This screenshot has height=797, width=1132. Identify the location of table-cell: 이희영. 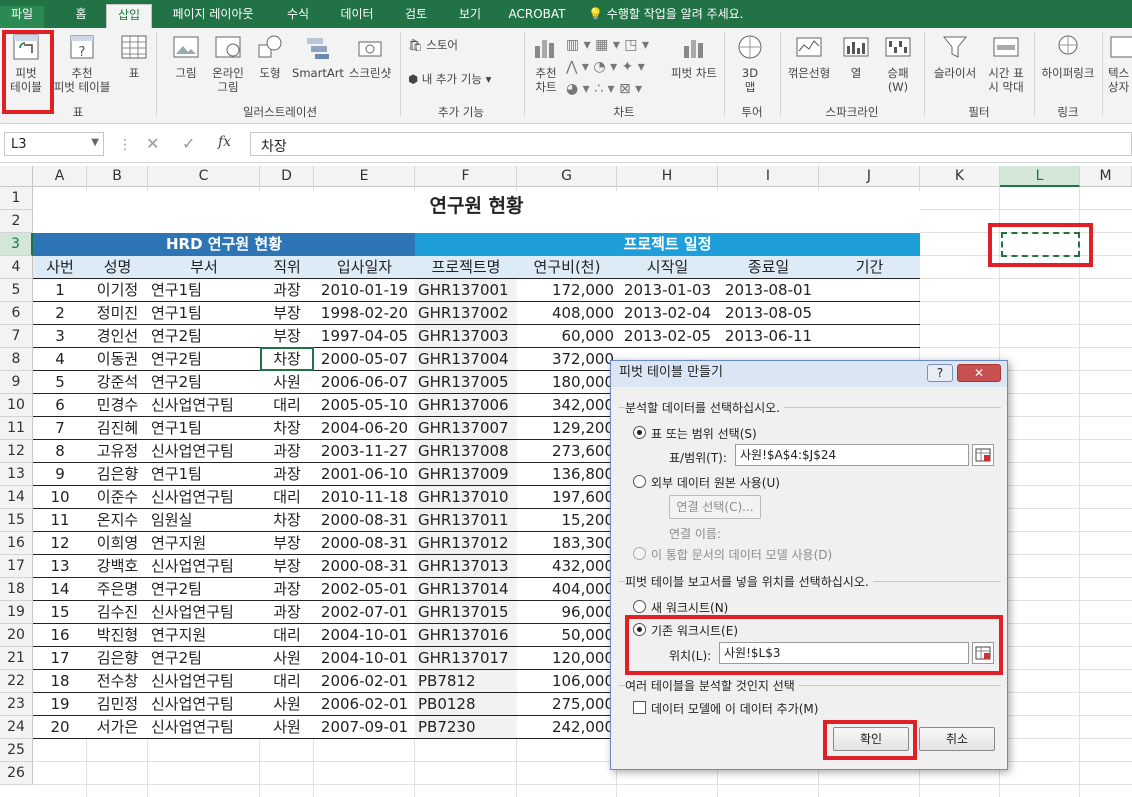
(117, 543).